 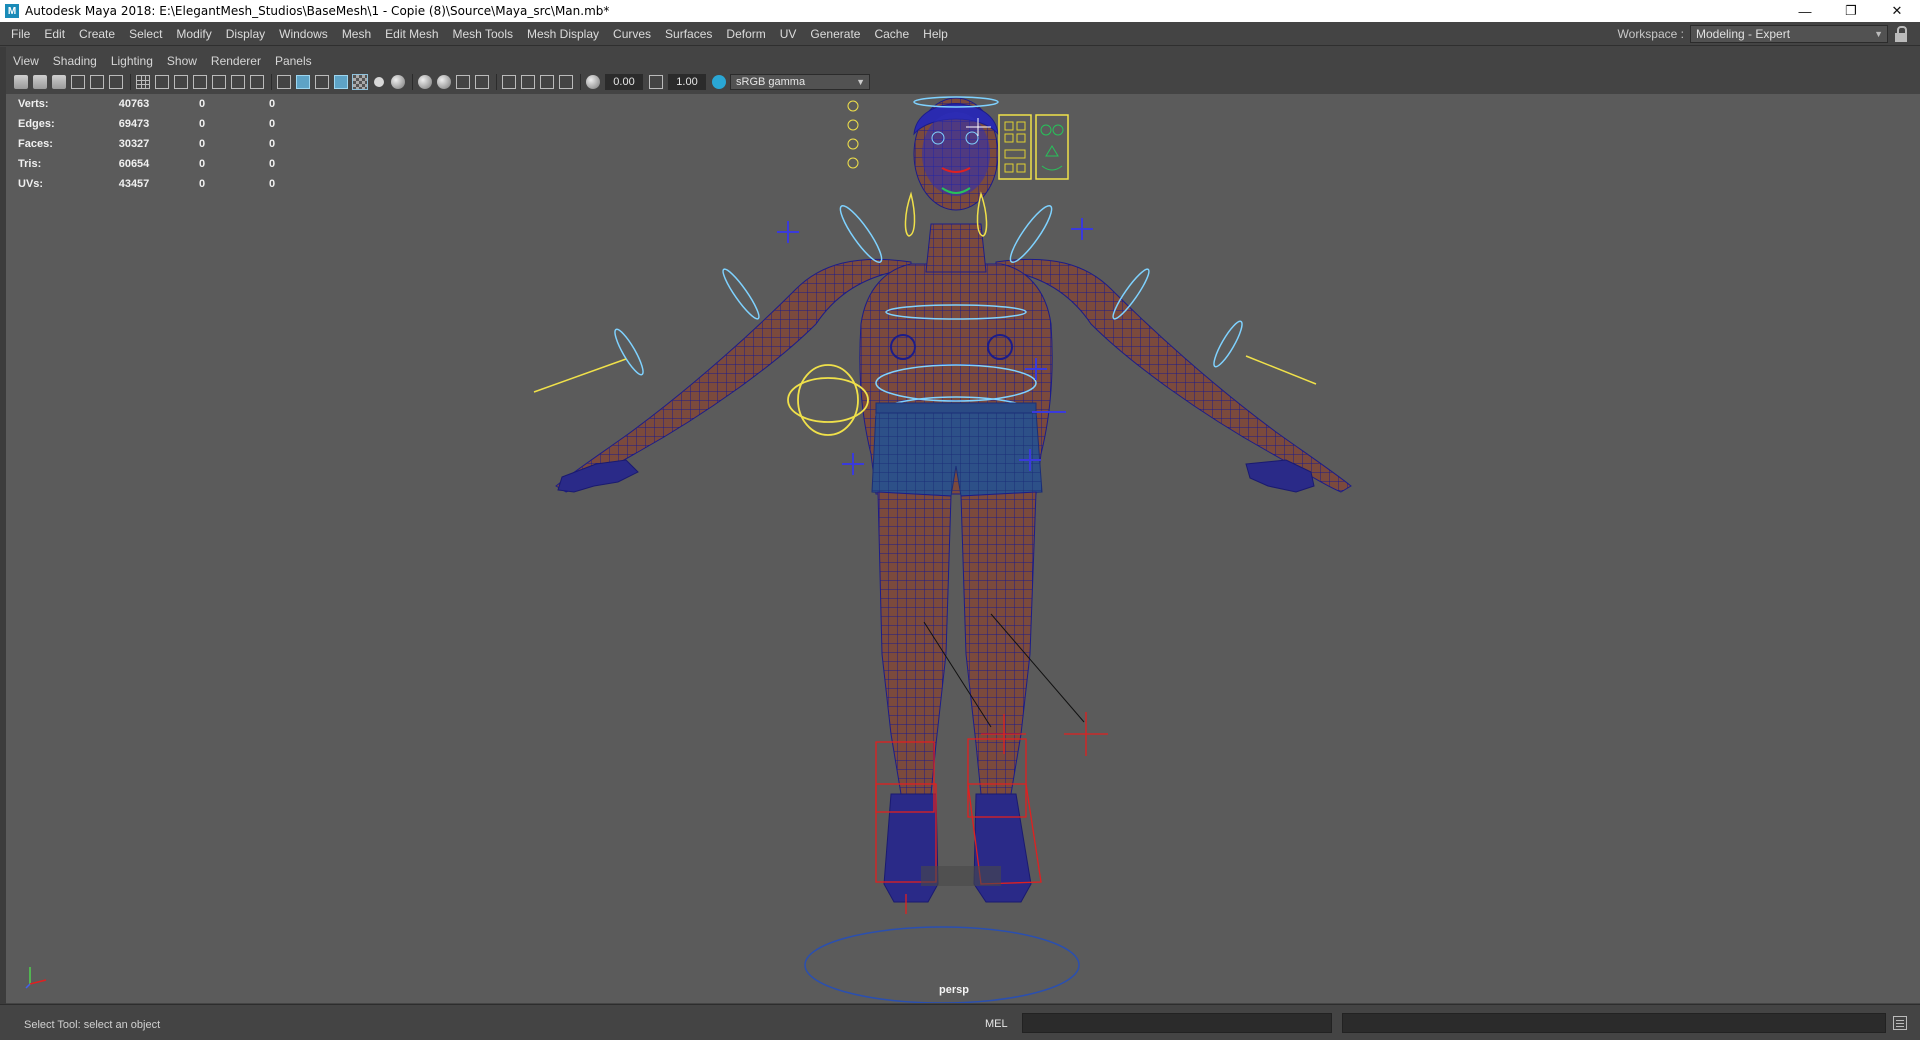 What do you see at coordinates (1897, 11) in the screenshot?
I see `close-button: ✕` at bounding box center [1897, 11].